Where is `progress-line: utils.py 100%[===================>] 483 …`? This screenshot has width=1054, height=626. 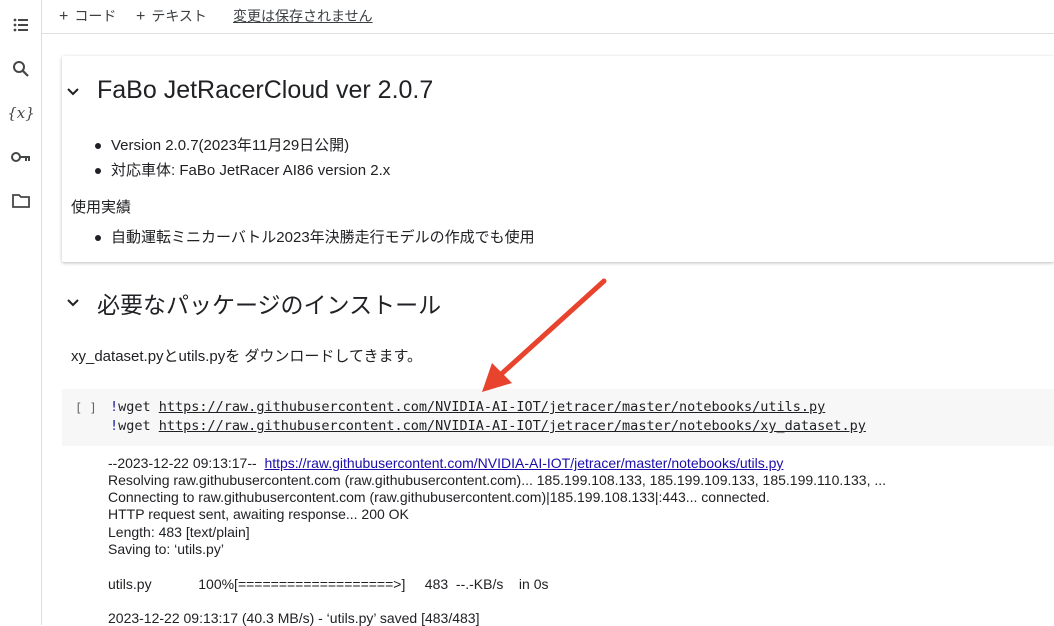
progress-line: utils.py 100%[===================>] 483 … is located at coordinates (328, 584).